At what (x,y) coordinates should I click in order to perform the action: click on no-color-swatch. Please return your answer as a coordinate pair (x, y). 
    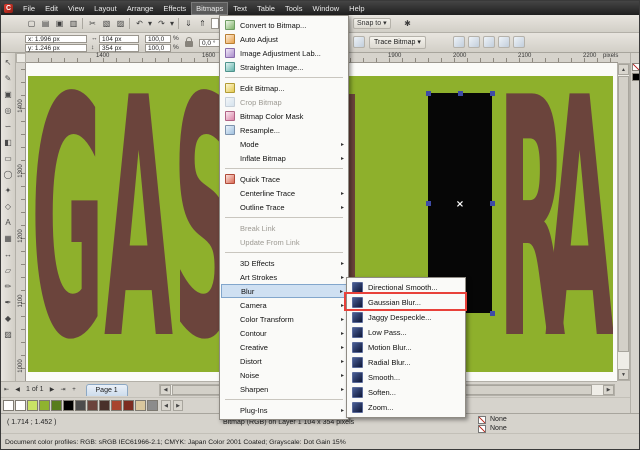
    Looking at the image, I should click on (635, 67).